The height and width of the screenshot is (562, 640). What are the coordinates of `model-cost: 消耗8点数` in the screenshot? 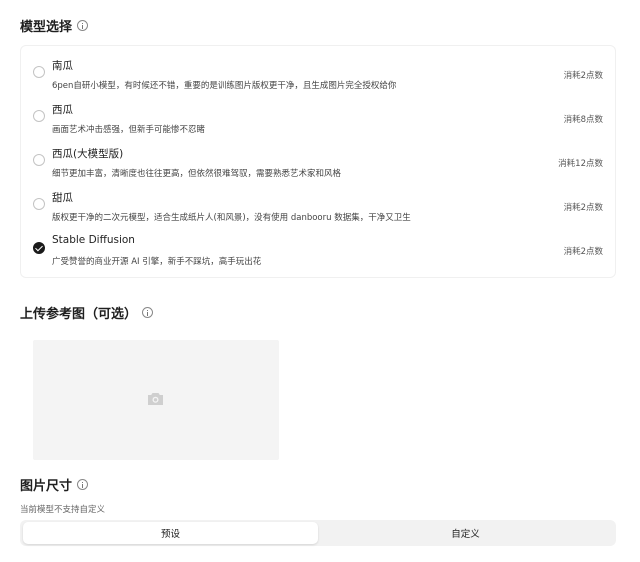 It's located at (583, 120).